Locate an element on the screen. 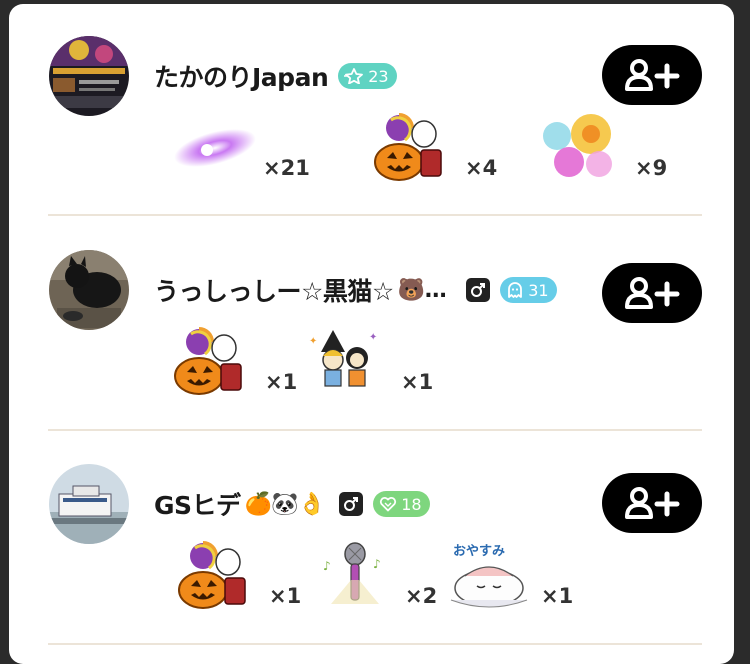  gift-count: ×2 is located at coordinates (421, 596).